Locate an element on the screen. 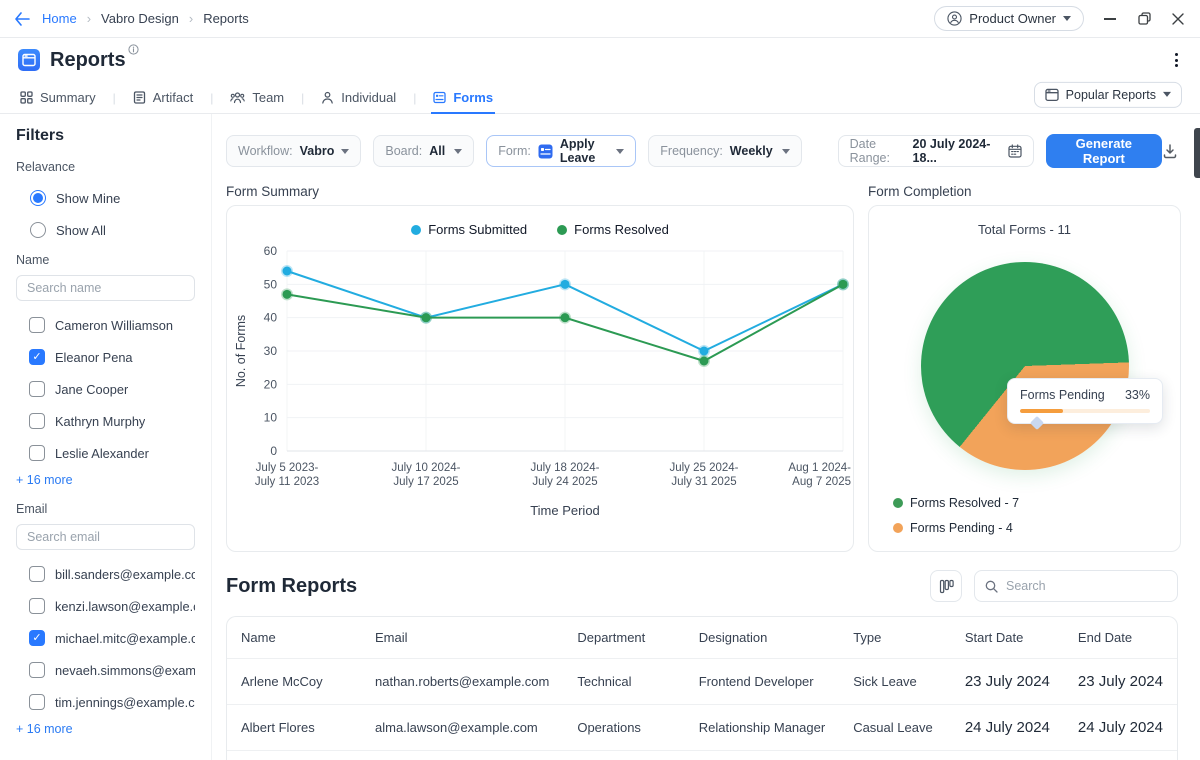  calendar-icon is located at coordinates (1015, 151).